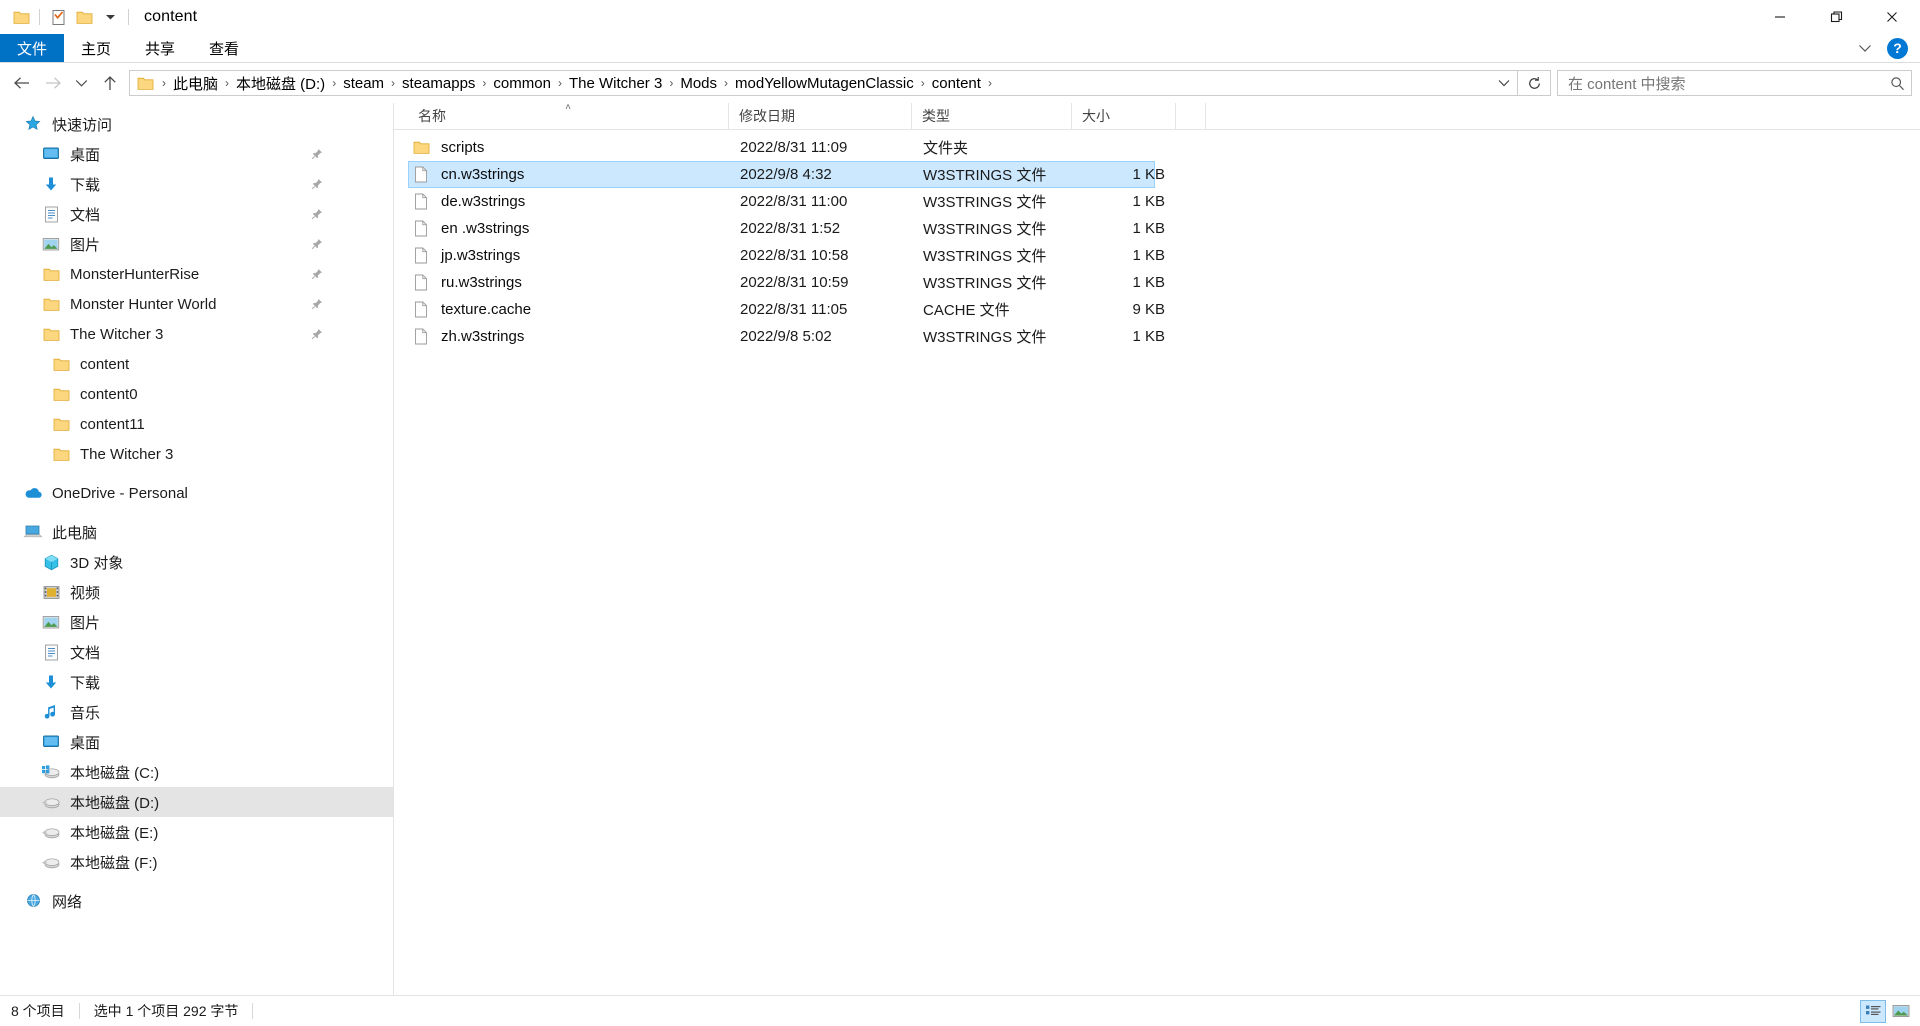 The image size is (1920, 1026). I want to click on file-name-cell: jp.w3strings, so click(569, 255).